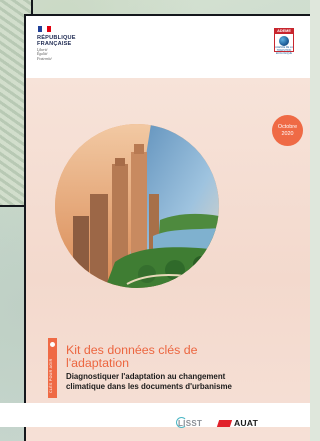  I want to click on badge-year: 2020, so click(287, 133).